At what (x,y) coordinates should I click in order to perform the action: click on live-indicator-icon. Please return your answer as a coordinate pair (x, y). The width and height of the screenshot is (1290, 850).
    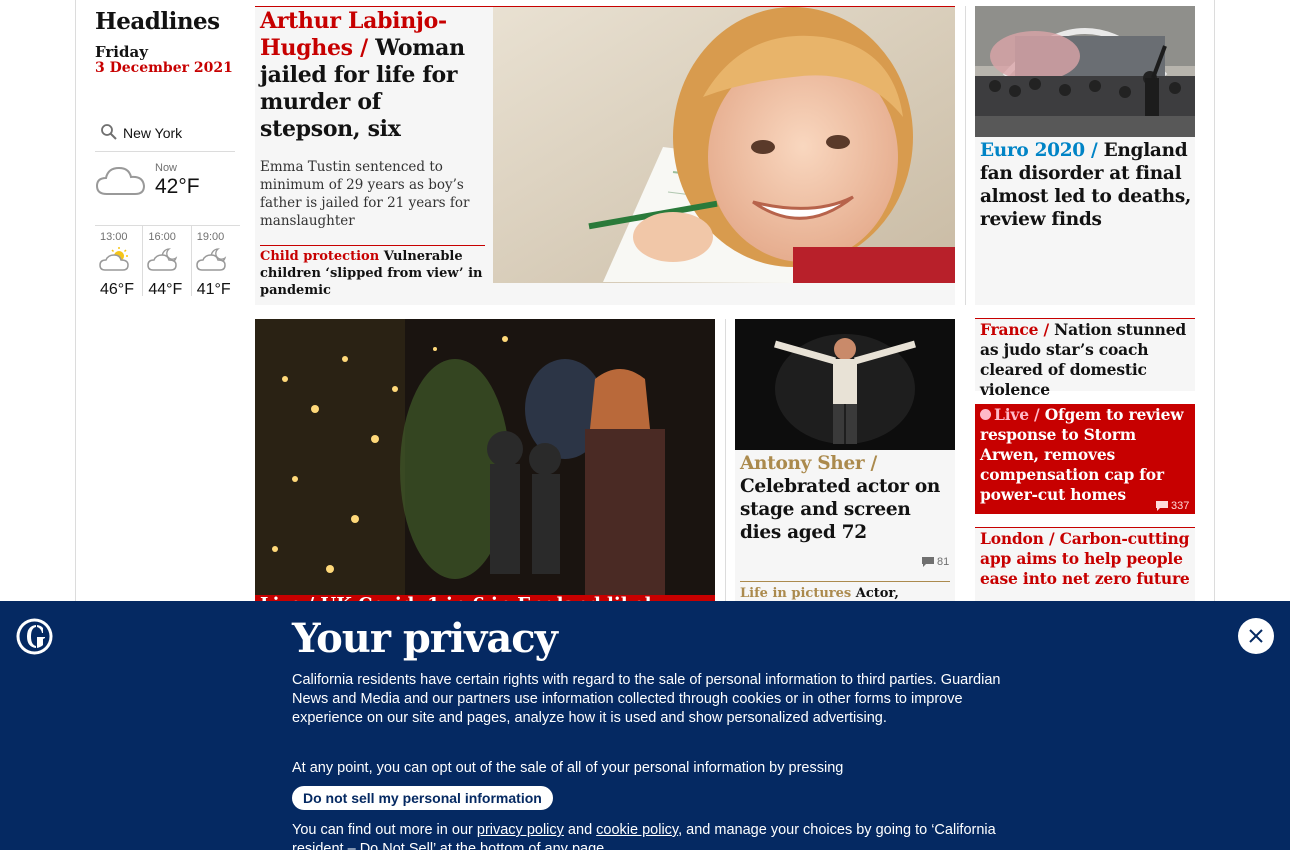
    Looking at the image, I should click on (985, 414).